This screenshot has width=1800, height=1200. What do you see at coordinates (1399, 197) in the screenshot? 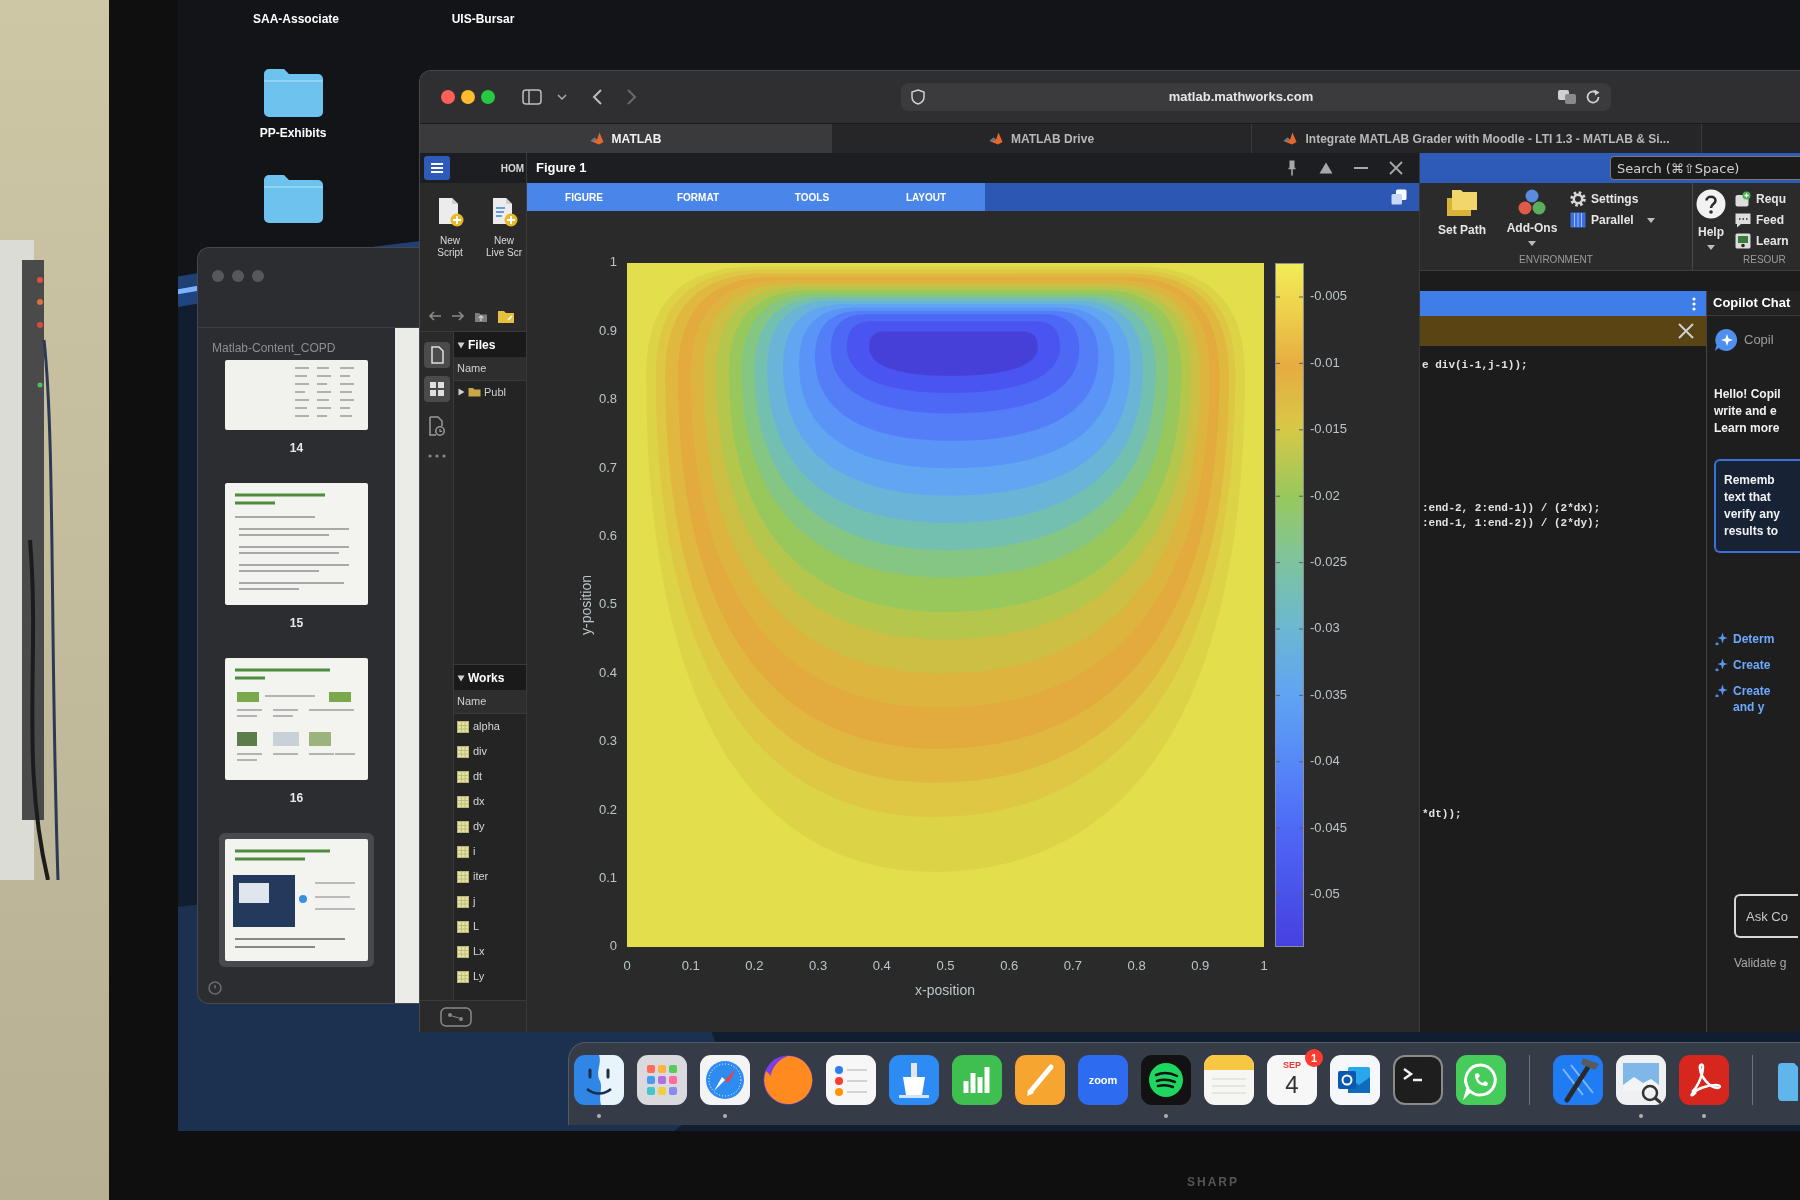
I see `overlapping-squares-icon` at bounding box center [1399, 197].